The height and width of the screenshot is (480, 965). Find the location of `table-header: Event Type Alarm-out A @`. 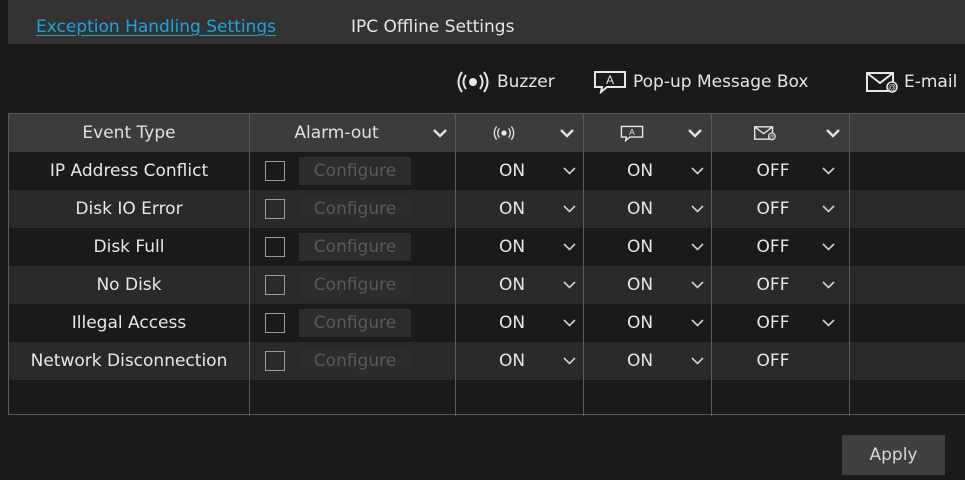

table-header: Event Type Alarm-out A @ is located at coordinates (487, 133).